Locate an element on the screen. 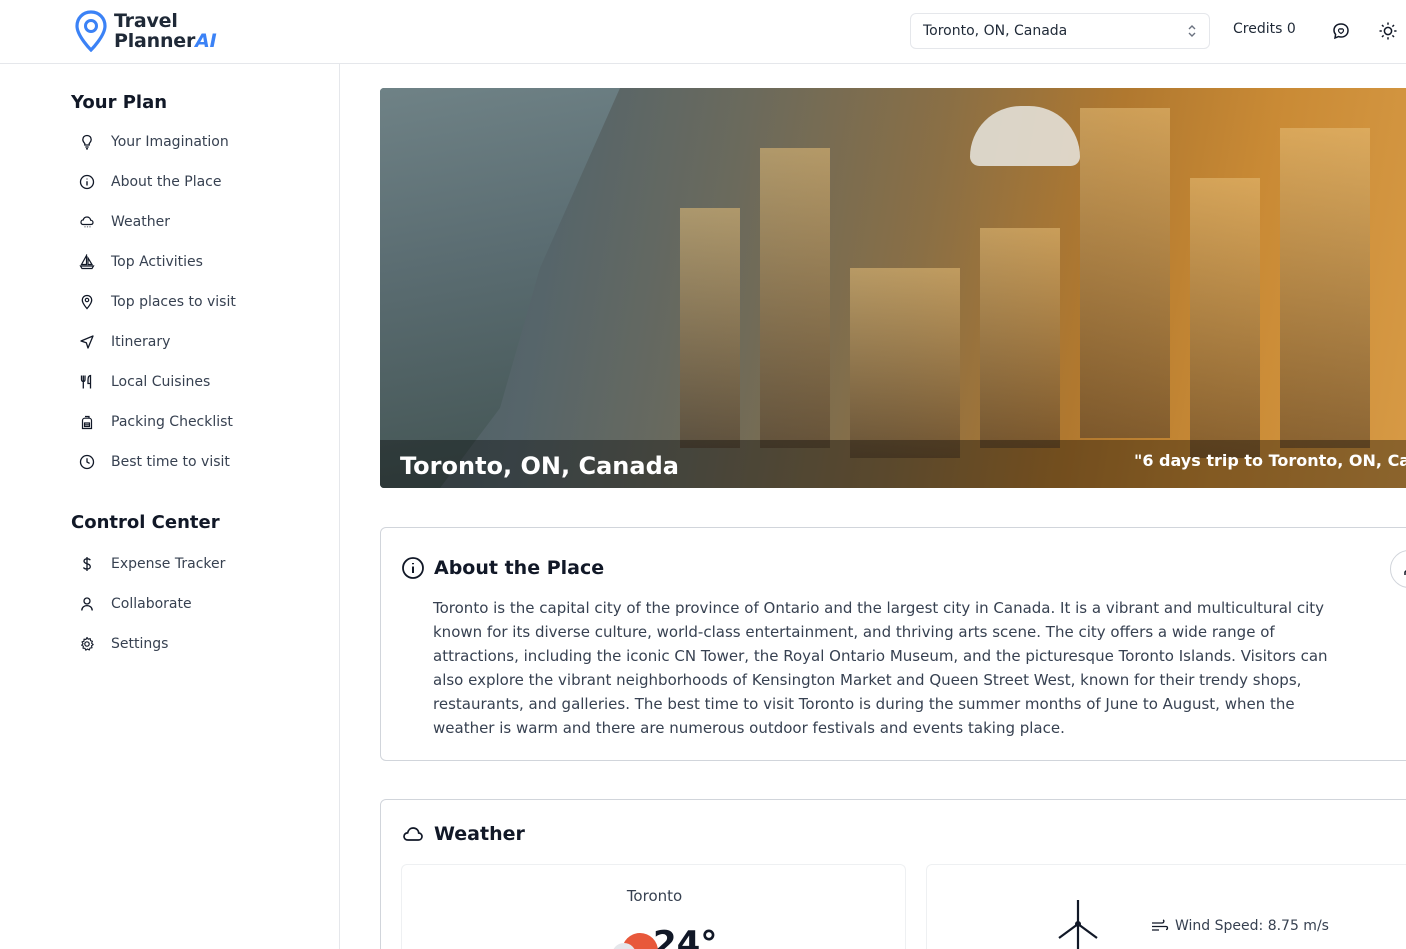 The height and width of the screenshot is (949, 1406). sidebar-item-expense-tracker: Expense Tracker is located at coordinates (151, 564).